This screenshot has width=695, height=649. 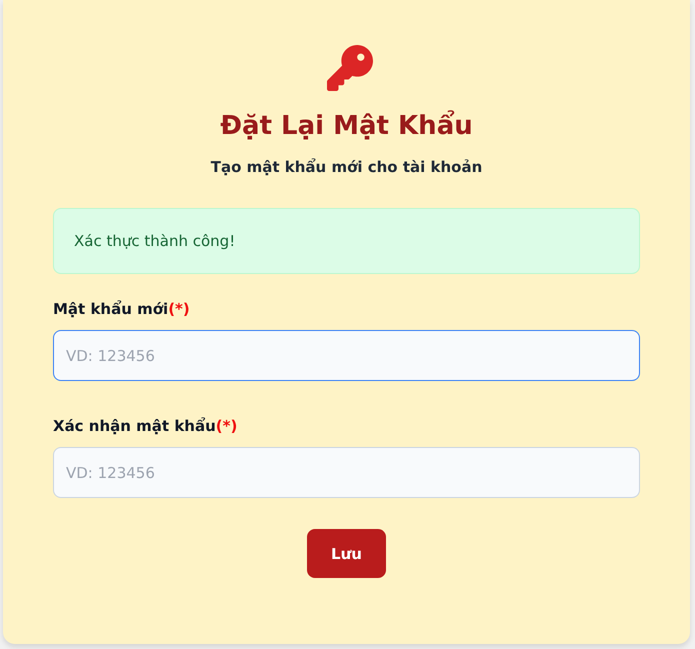 I want to click on field-label: Mật khẩu mới(*), so click(x=121, y=309).